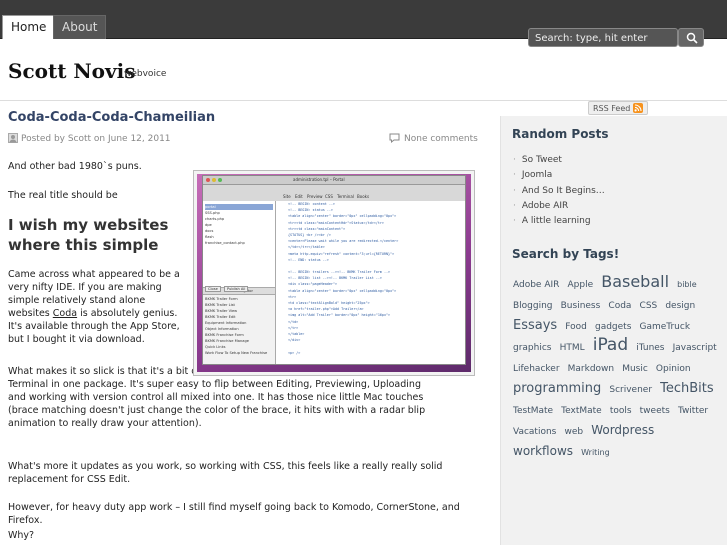 This screenshot has width=727, height=545. I want to click on minimize-dot-icon, so click(214, 180).